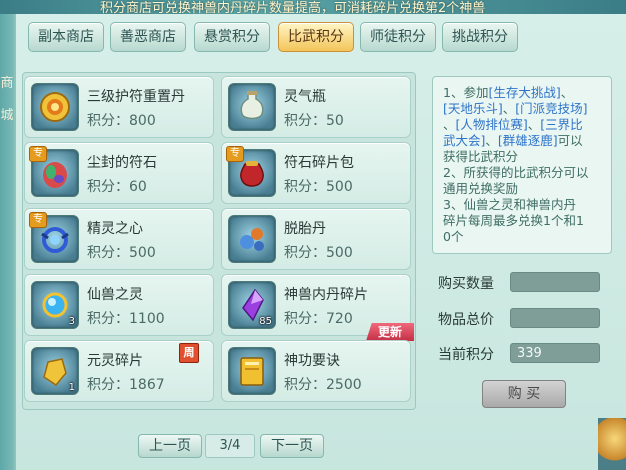 This screenshot has width=626, height=470. Describe the element at coordinates (314, 121) in the screenshot. I see `item-price: 积分：50` at that location.